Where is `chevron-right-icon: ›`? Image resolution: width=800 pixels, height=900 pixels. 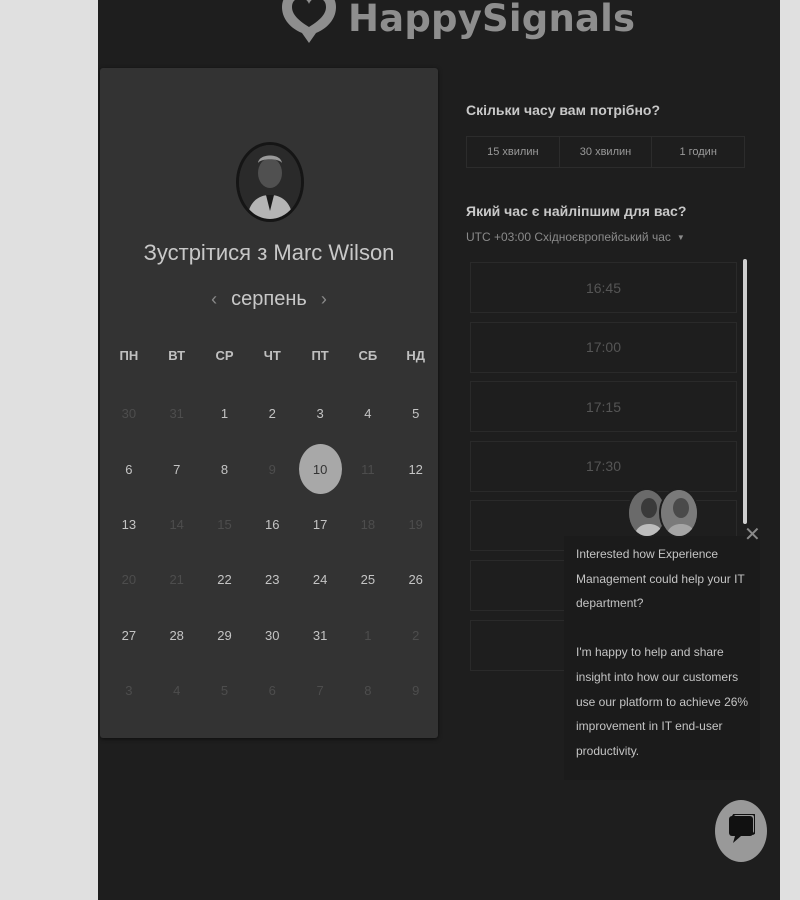
chevron-right-icon: › is located at coordinates (324, 299).